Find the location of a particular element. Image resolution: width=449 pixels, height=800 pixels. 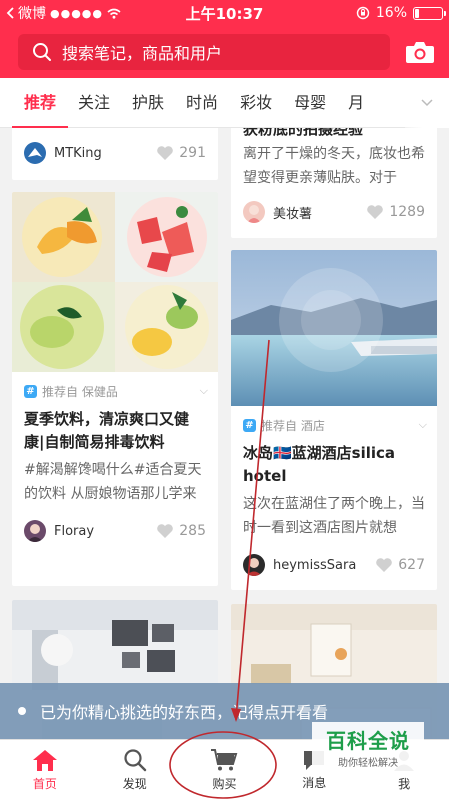

chevron-down-icon is located at coordinates (427, 103).